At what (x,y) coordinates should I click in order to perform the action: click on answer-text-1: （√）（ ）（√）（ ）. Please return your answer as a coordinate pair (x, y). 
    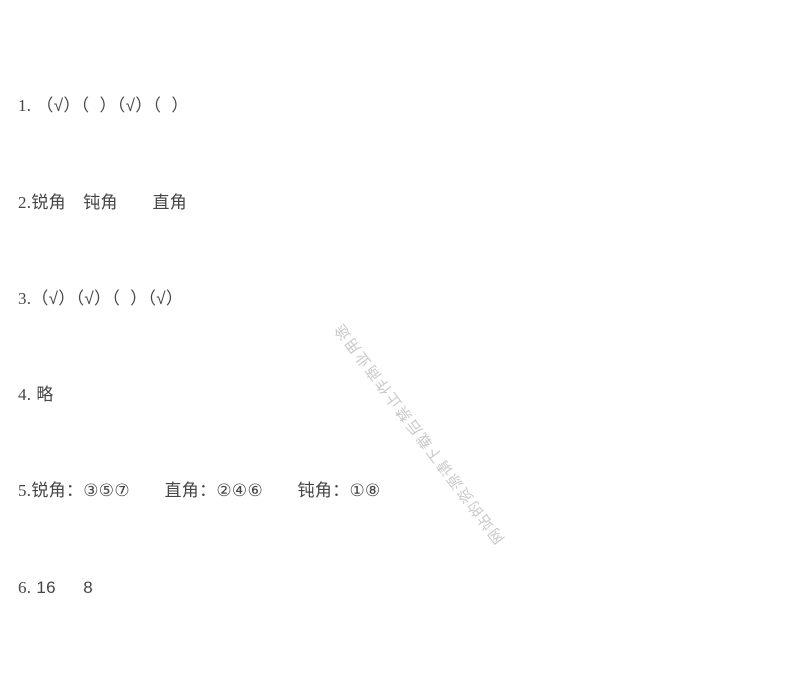
    Looking at the image, I should click on (112, 105).